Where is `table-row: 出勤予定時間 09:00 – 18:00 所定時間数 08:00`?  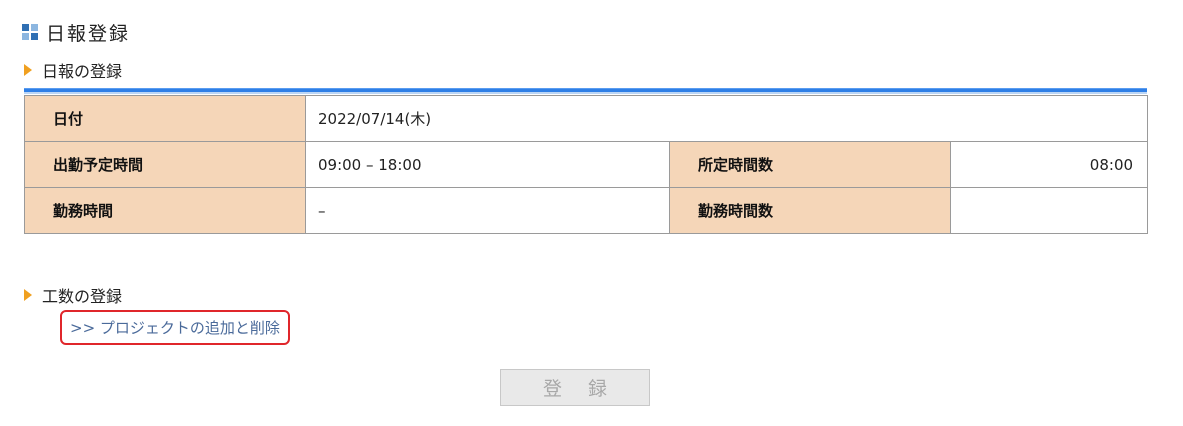
table-row: 出勤予定時間 09:00 – 18:00 所定時間数 08:00 is located at coordinates (586, 164).